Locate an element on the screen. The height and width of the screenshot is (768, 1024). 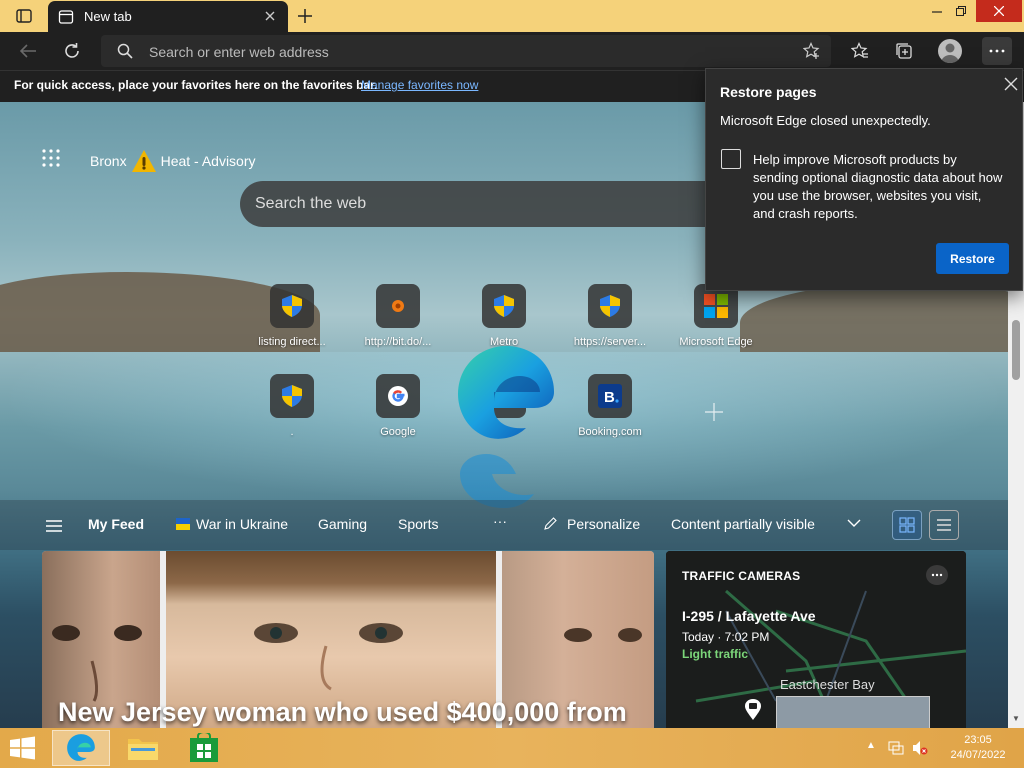
quick-link: B Booking.com is located at coordinates (610, 409).